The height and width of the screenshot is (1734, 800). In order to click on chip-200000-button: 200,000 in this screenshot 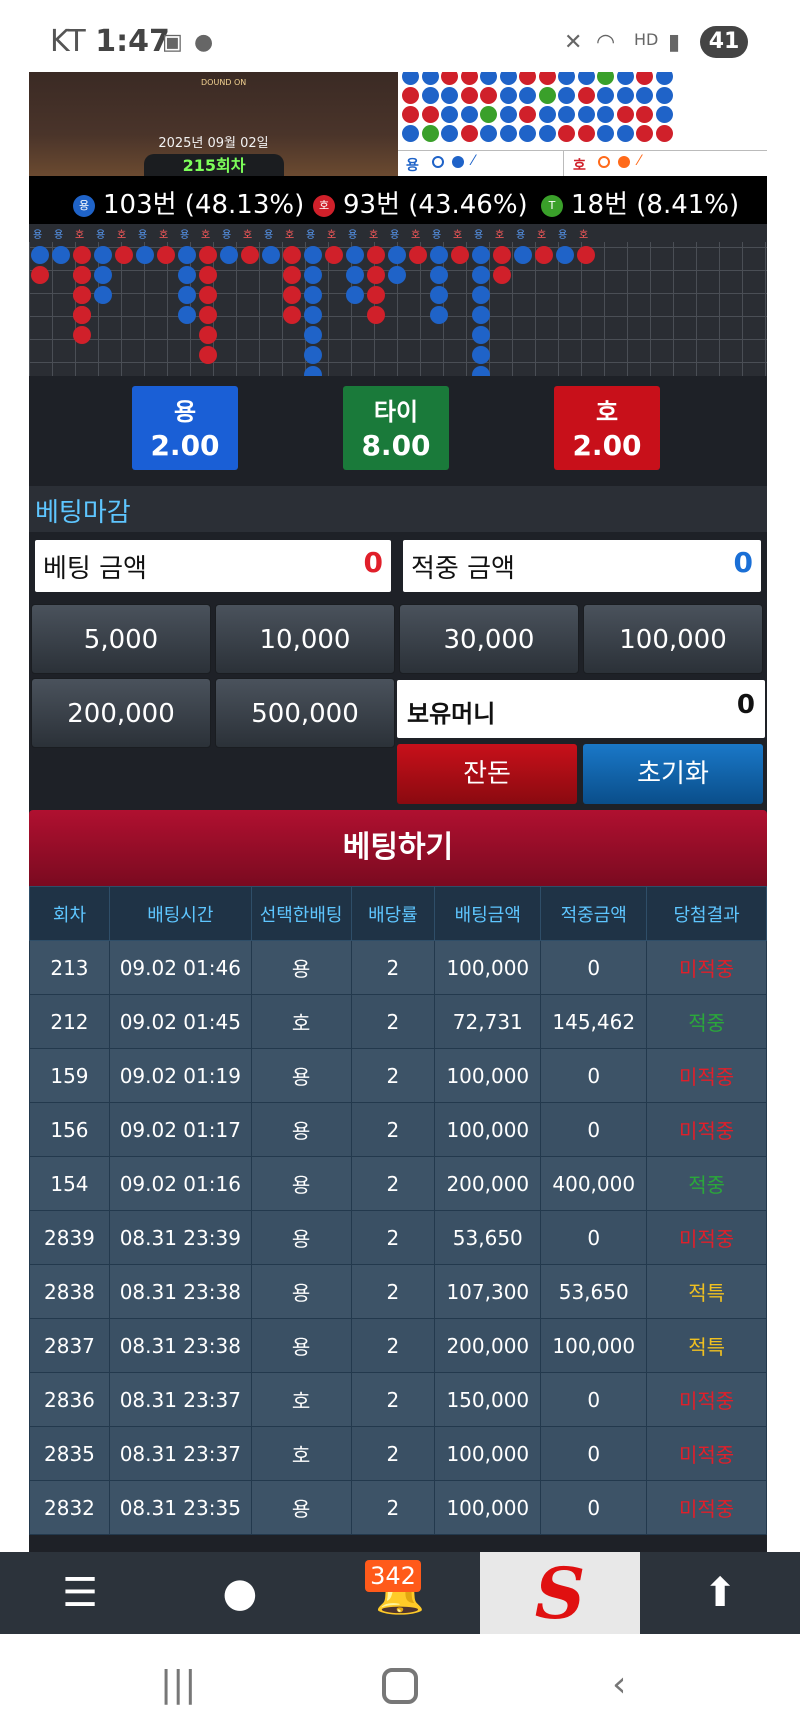, I will do `click(121, 713)`.